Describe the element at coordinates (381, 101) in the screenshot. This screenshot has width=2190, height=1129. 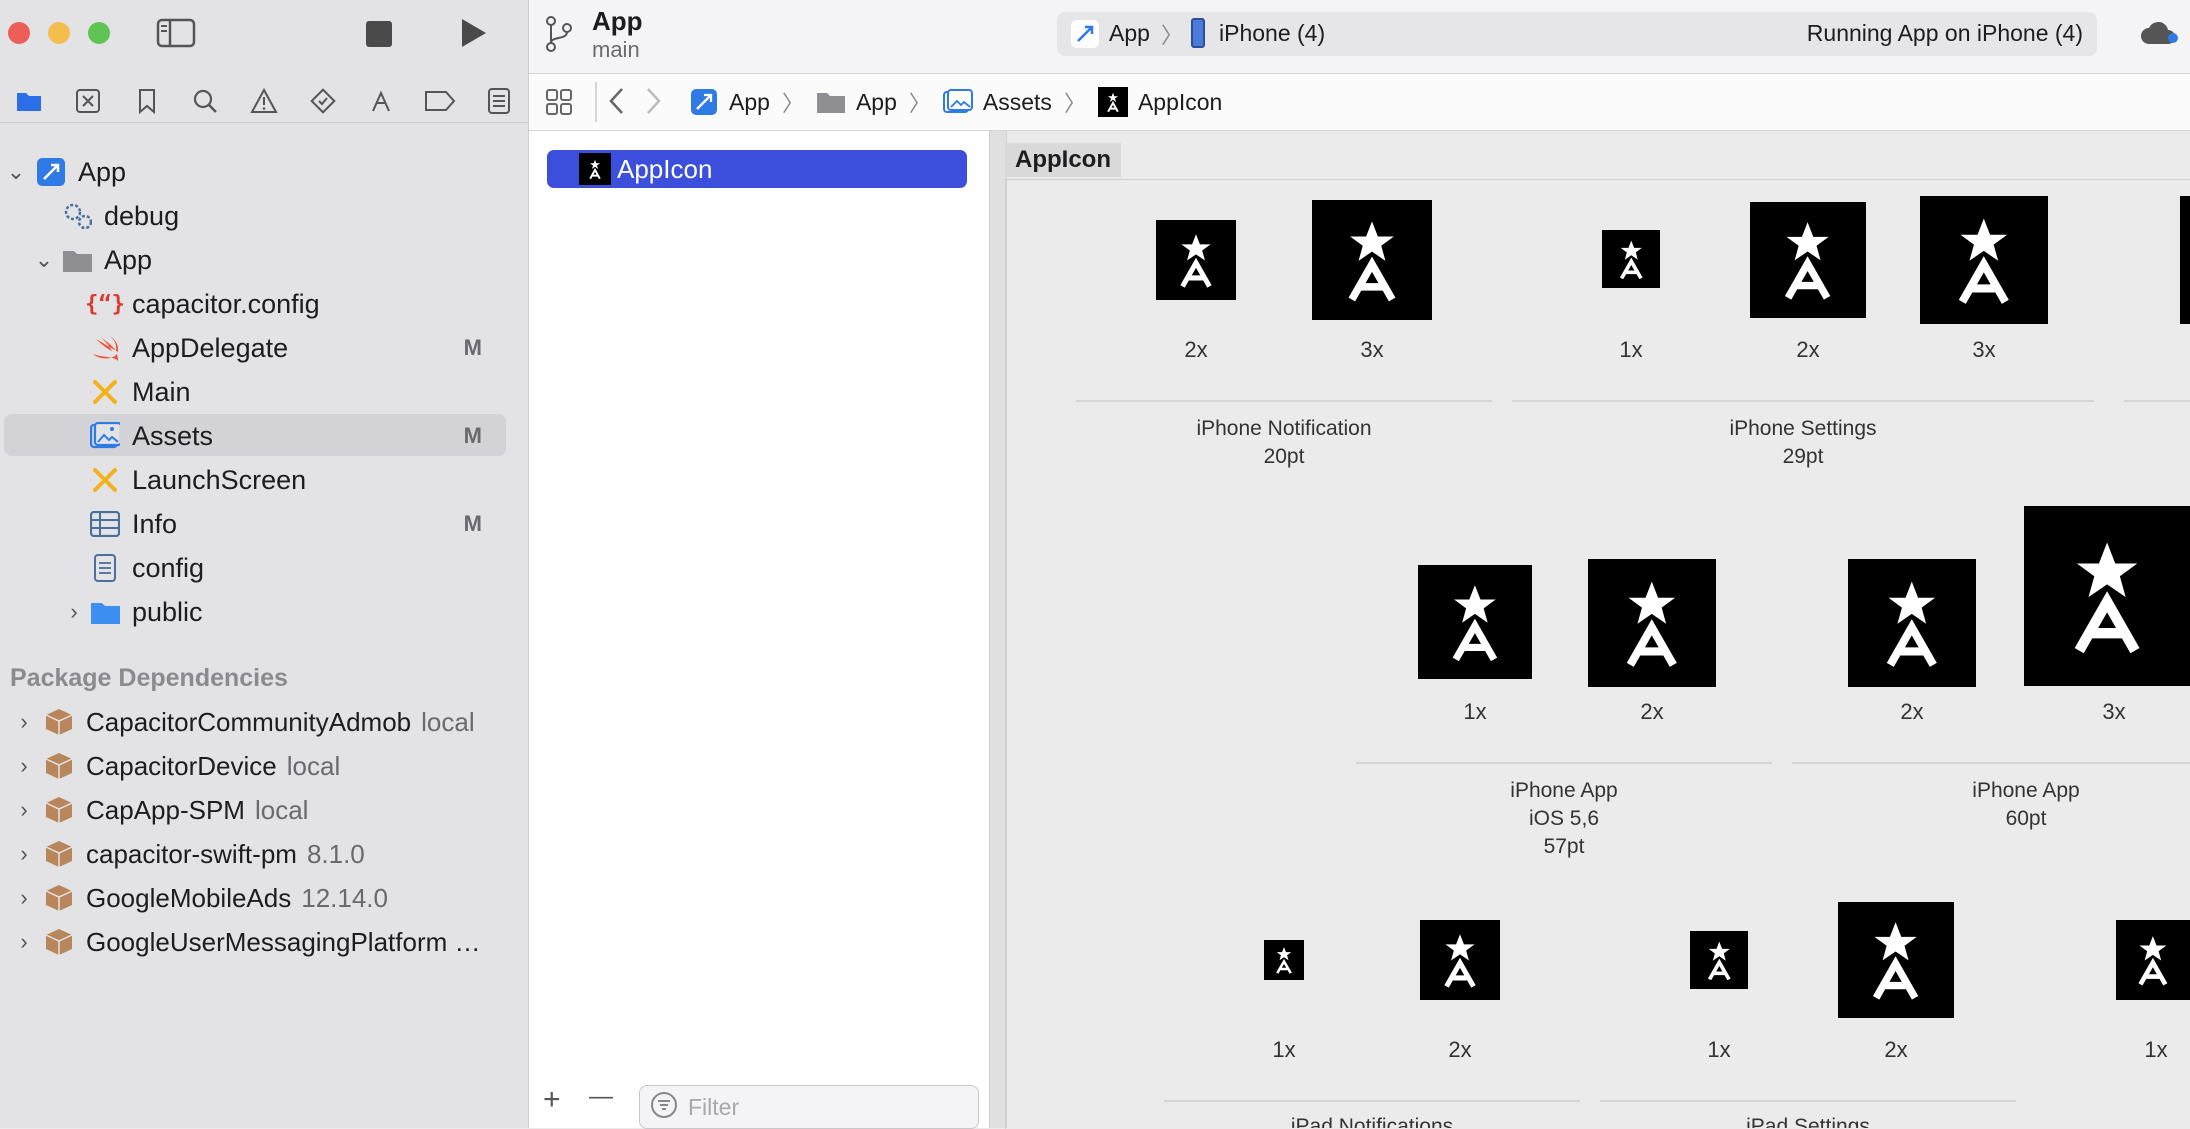
I see `debug-navigator-icon` at that location.